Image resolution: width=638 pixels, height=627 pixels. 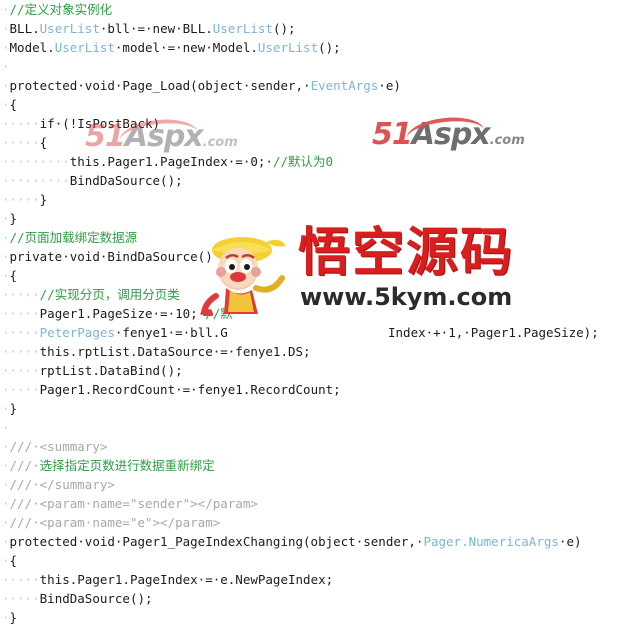 What do you see at coordinates (111, 370) in the screenshot?
I see `code-token-plain: rptList.DataBind();` at bounding box center [111, 370].